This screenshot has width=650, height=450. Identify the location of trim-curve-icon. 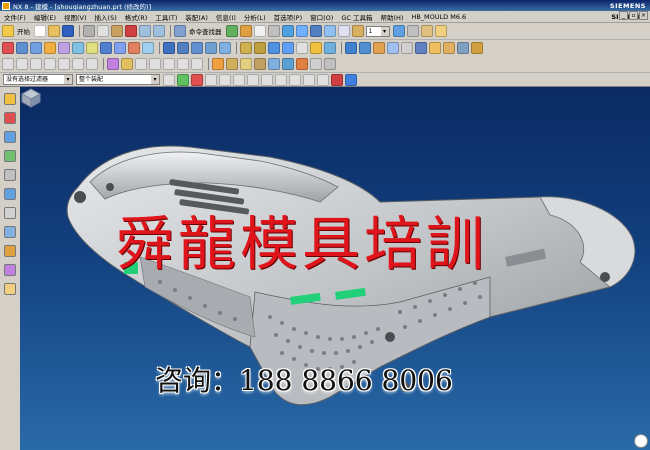
(183, 64).